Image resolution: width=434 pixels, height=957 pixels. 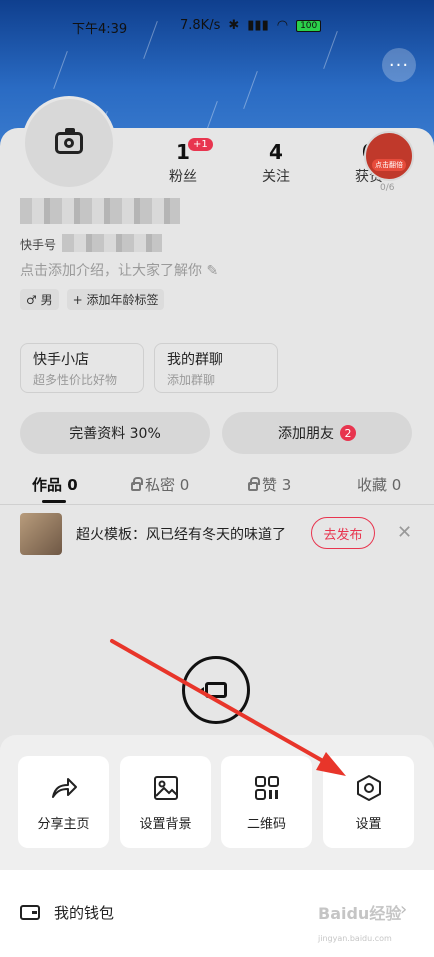 I want to click on shop-shortcut: 快手小店 超多性价比好物, so click(x=82, y=368).